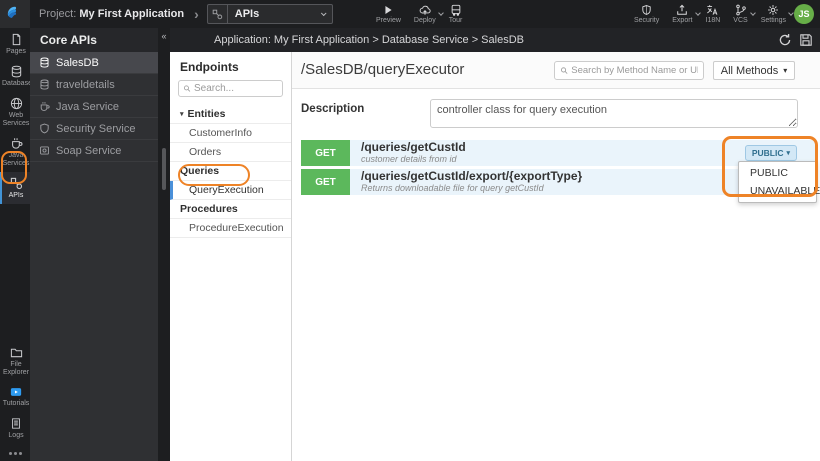  What do you see at coordinates (230, 209) in the screenshot?
I see `endpoints-group-procedures: Procedures` at bounding box center [230, 209].